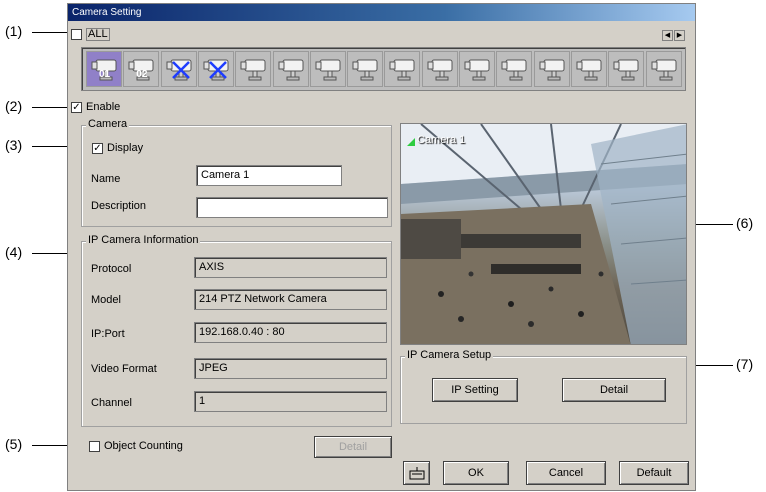 The height and width of the screenshot is (492, 766). I want to click on camera-button-1: 01, so click(104, 69).